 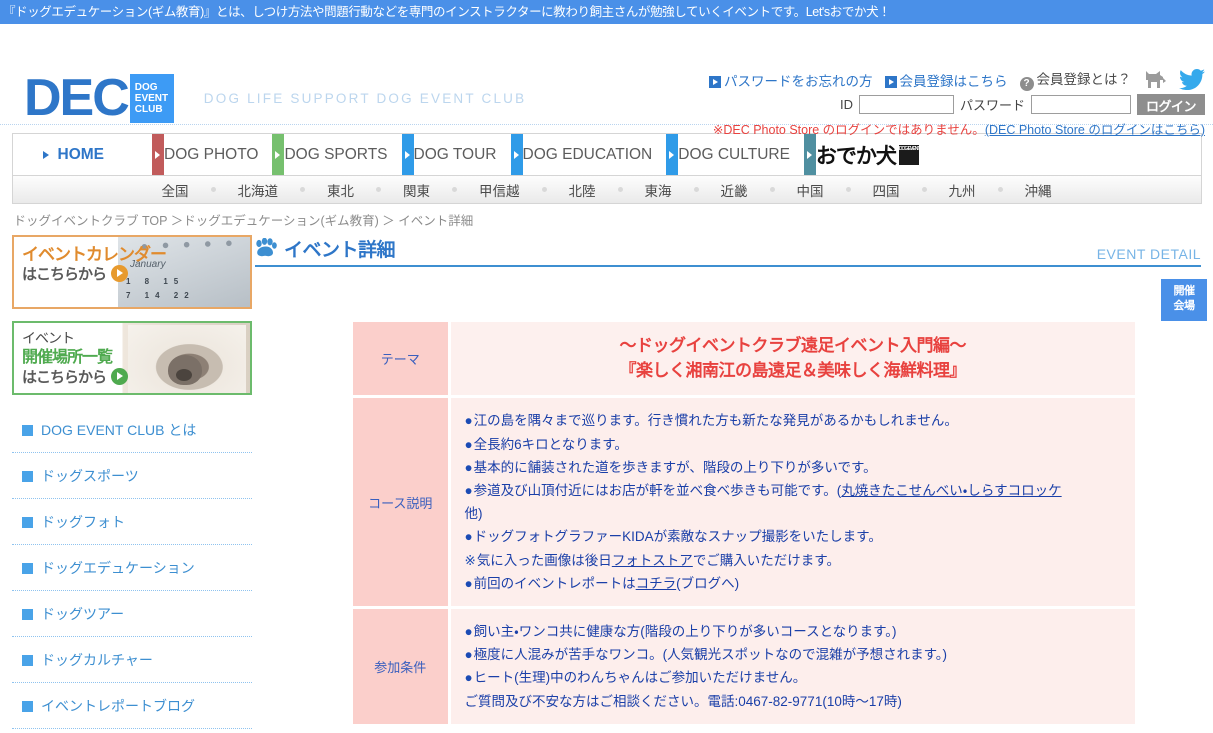 I want to click on logo-badge-line2: EVENT, so click(x=151, y=98).